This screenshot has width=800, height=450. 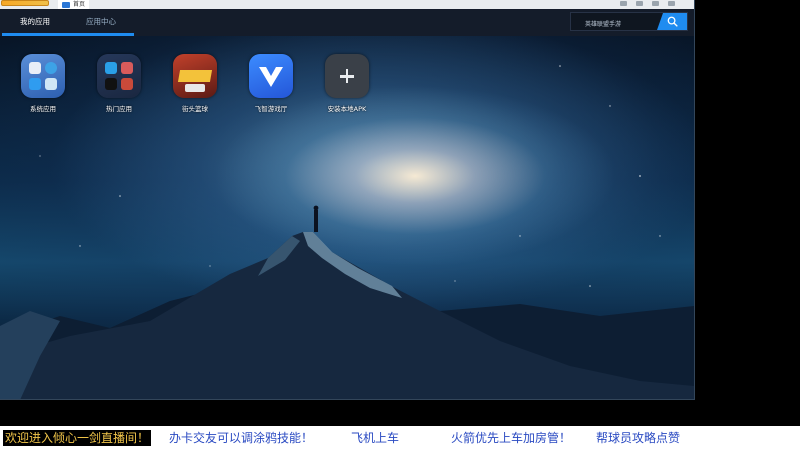 What do you see at coordinates (671, 3) in the screenshot?
I see `close-icon` at bounding box center [671, 3].